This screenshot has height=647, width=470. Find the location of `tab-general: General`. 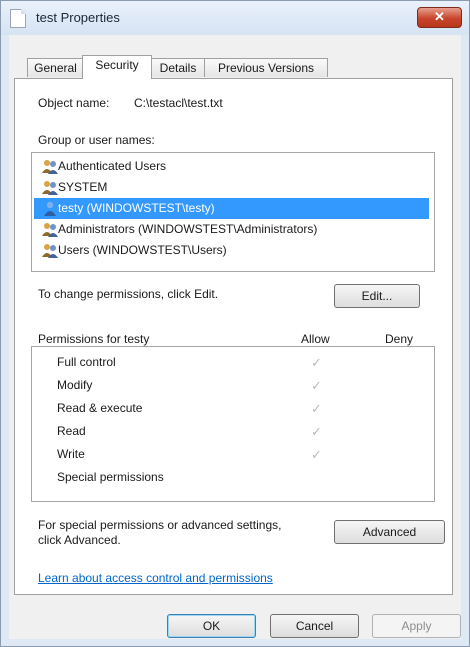

tab-general: General is located at coordinates (55, 67).